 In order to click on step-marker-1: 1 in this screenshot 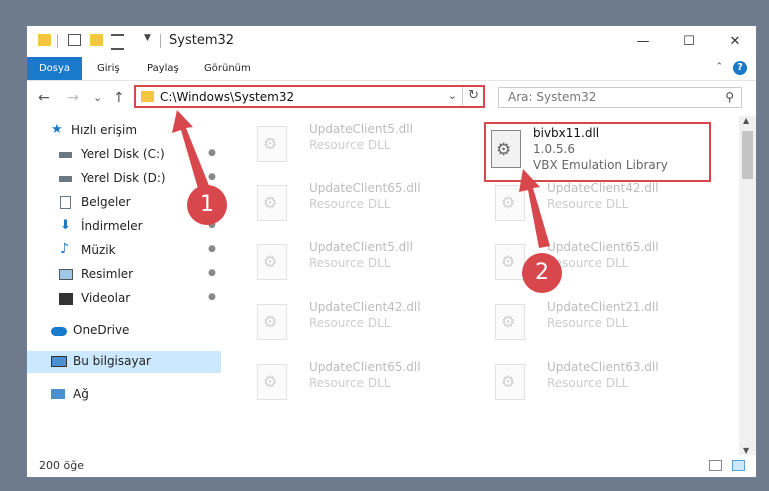, I will do `click(207, 205)`.